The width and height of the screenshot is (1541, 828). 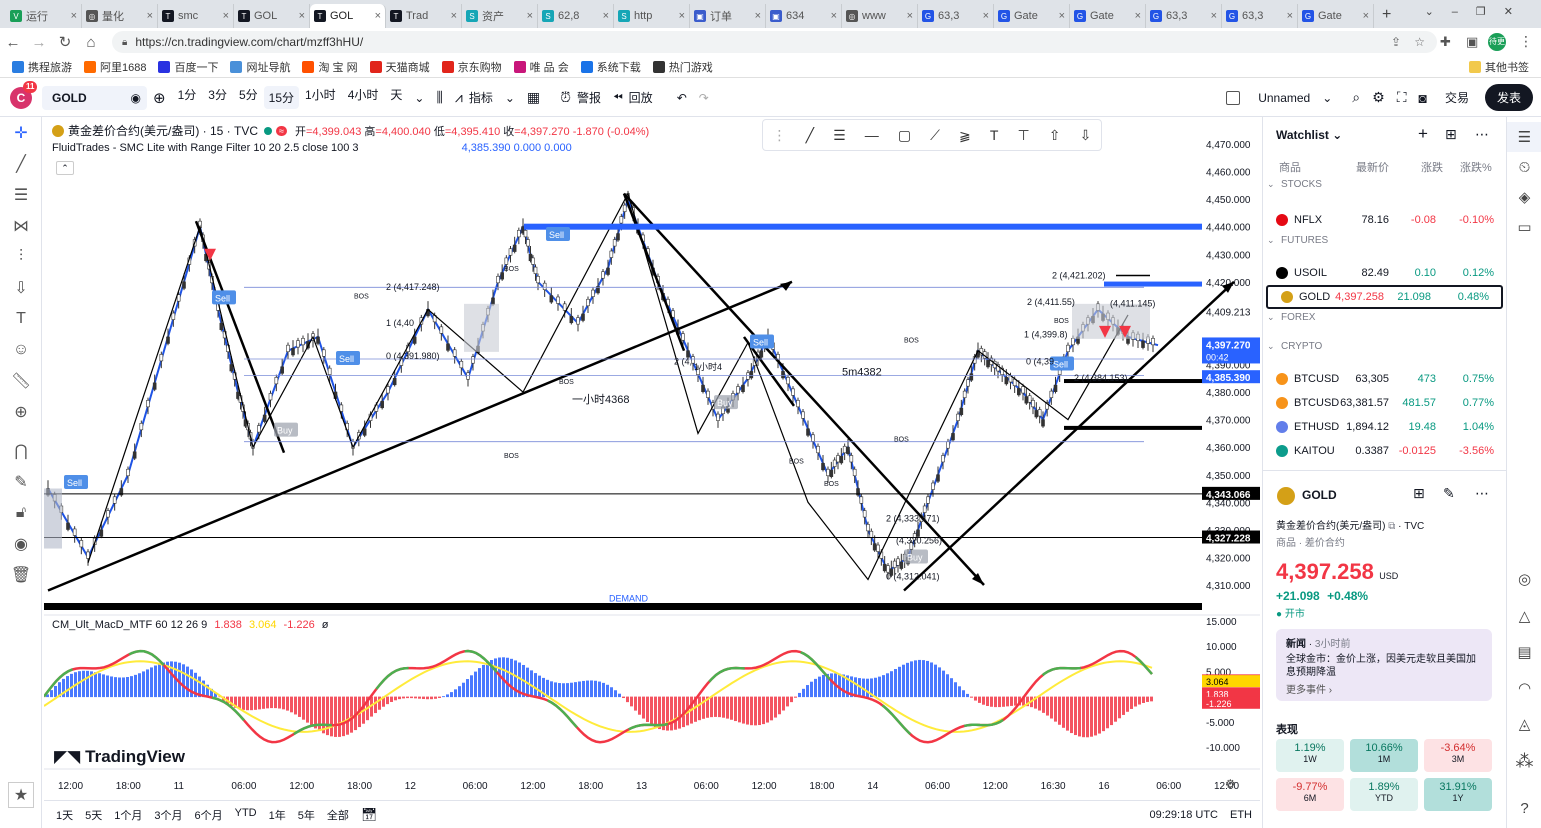 What do you see at coordinates (260, 67) in the screenshot?
I see `bookmark-item: 网址导航` at bounding box center [260, 67].